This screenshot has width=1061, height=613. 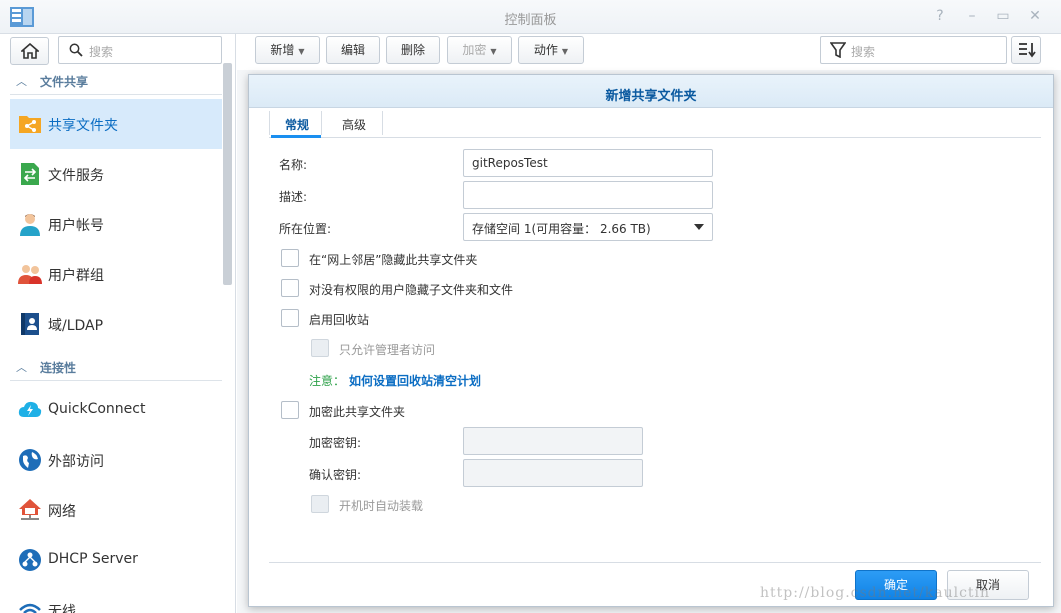 What do you see at coordinates (290, 258) in the screenshot?
I see `hide-network-checkbox` at bounding box center [290, 258].